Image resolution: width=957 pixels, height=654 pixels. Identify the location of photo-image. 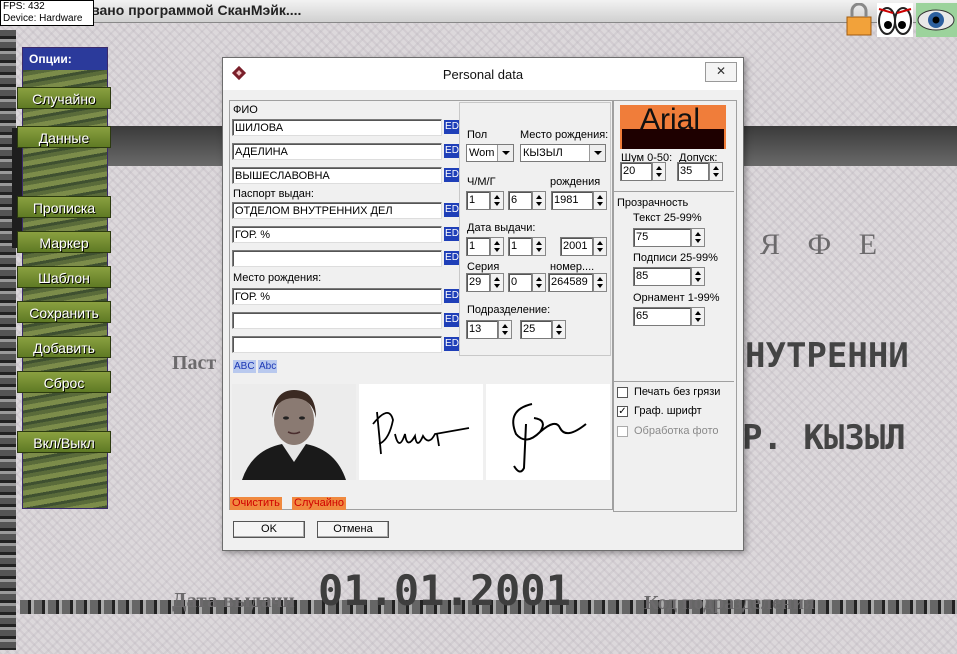
(294, 432).